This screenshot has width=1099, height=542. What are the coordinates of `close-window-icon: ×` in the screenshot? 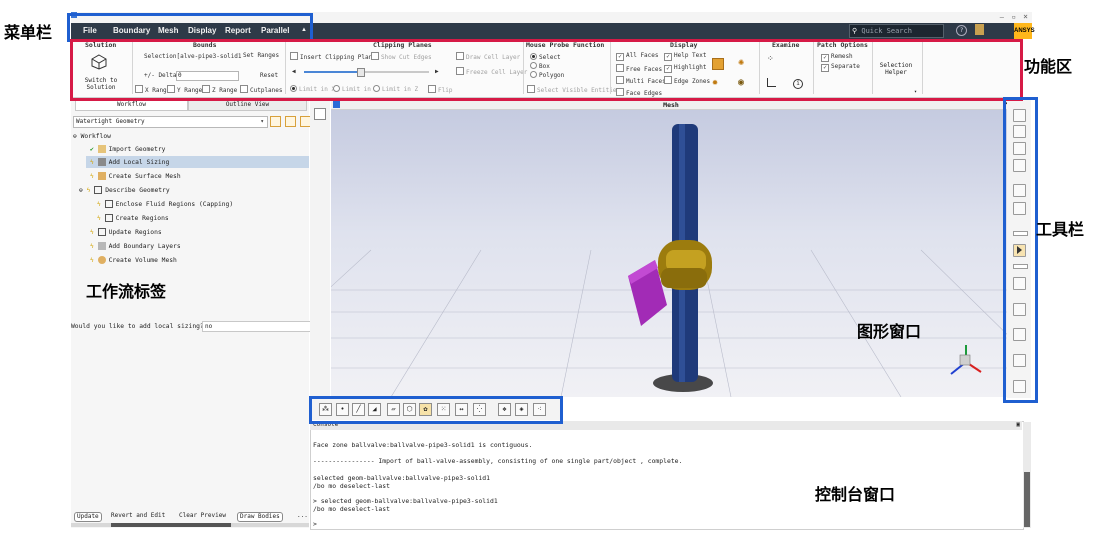 It's located at (1025, 16).